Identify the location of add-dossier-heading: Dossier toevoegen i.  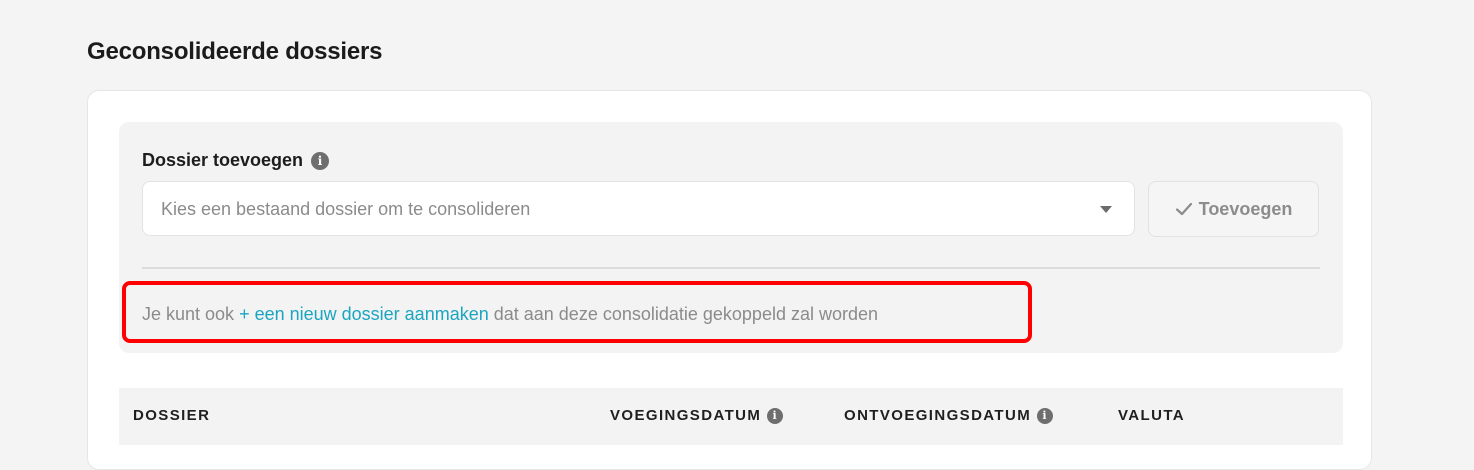
(236, 160).